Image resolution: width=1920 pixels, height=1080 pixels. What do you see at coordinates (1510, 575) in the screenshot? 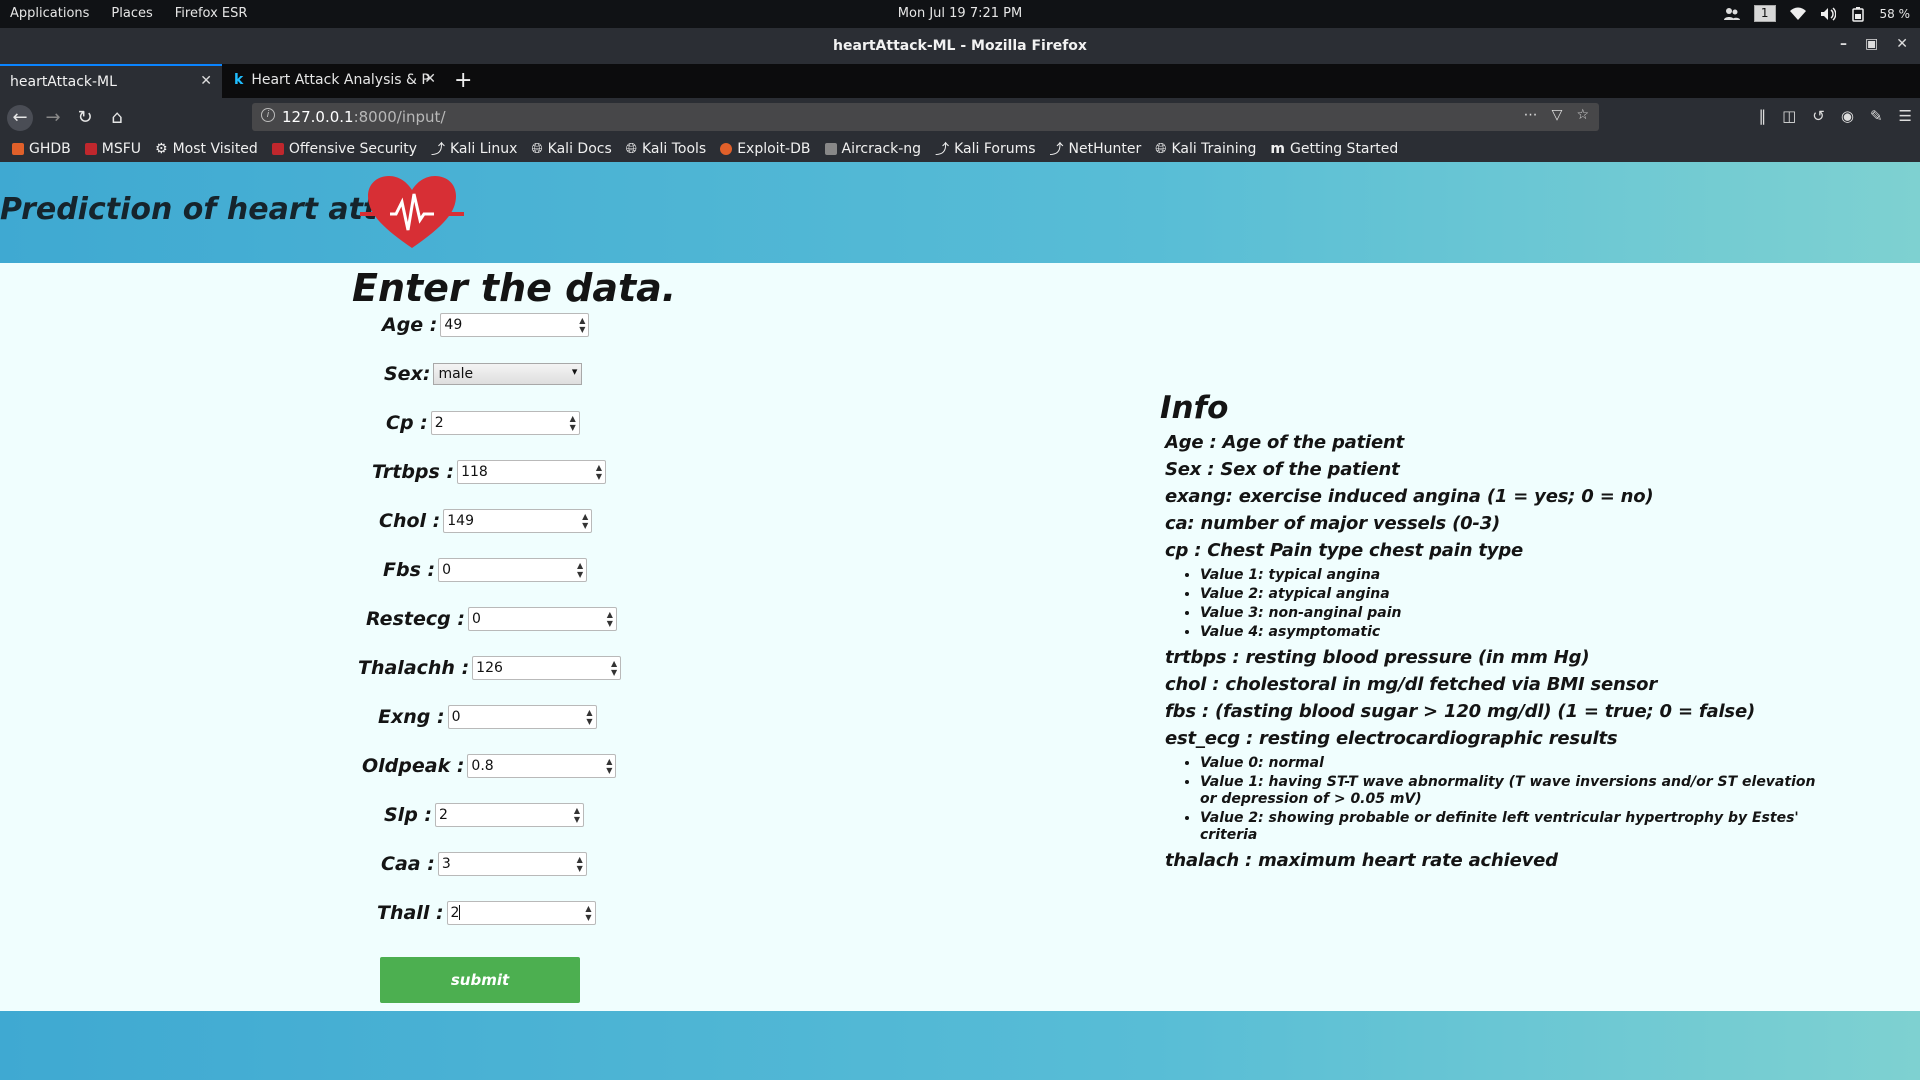
I see `list-item: Value 1: typical angina` at bounding box center [1510, 575].